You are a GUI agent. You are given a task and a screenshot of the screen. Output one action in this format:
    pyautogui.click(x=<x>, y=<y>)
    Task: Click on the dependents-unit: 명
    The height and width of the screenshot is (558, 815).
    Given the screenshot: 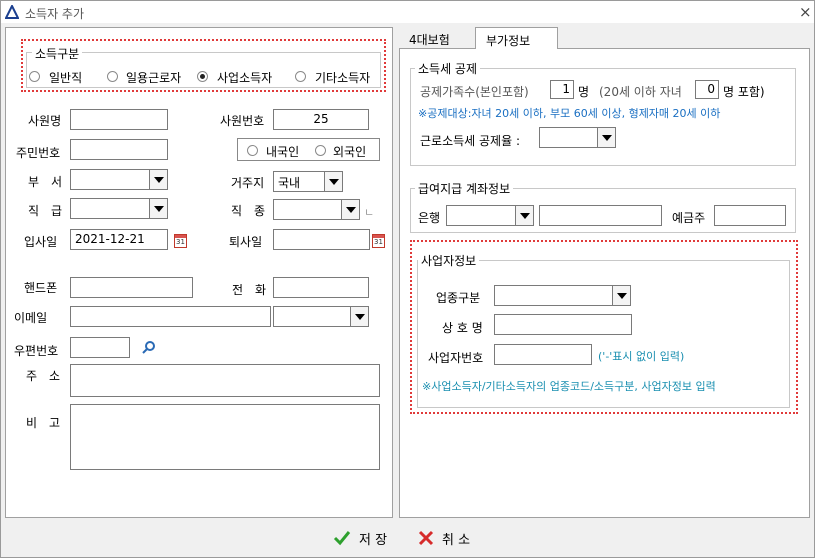 What is the action you would take?
    pyautogui.click(x=584, y=92)
    